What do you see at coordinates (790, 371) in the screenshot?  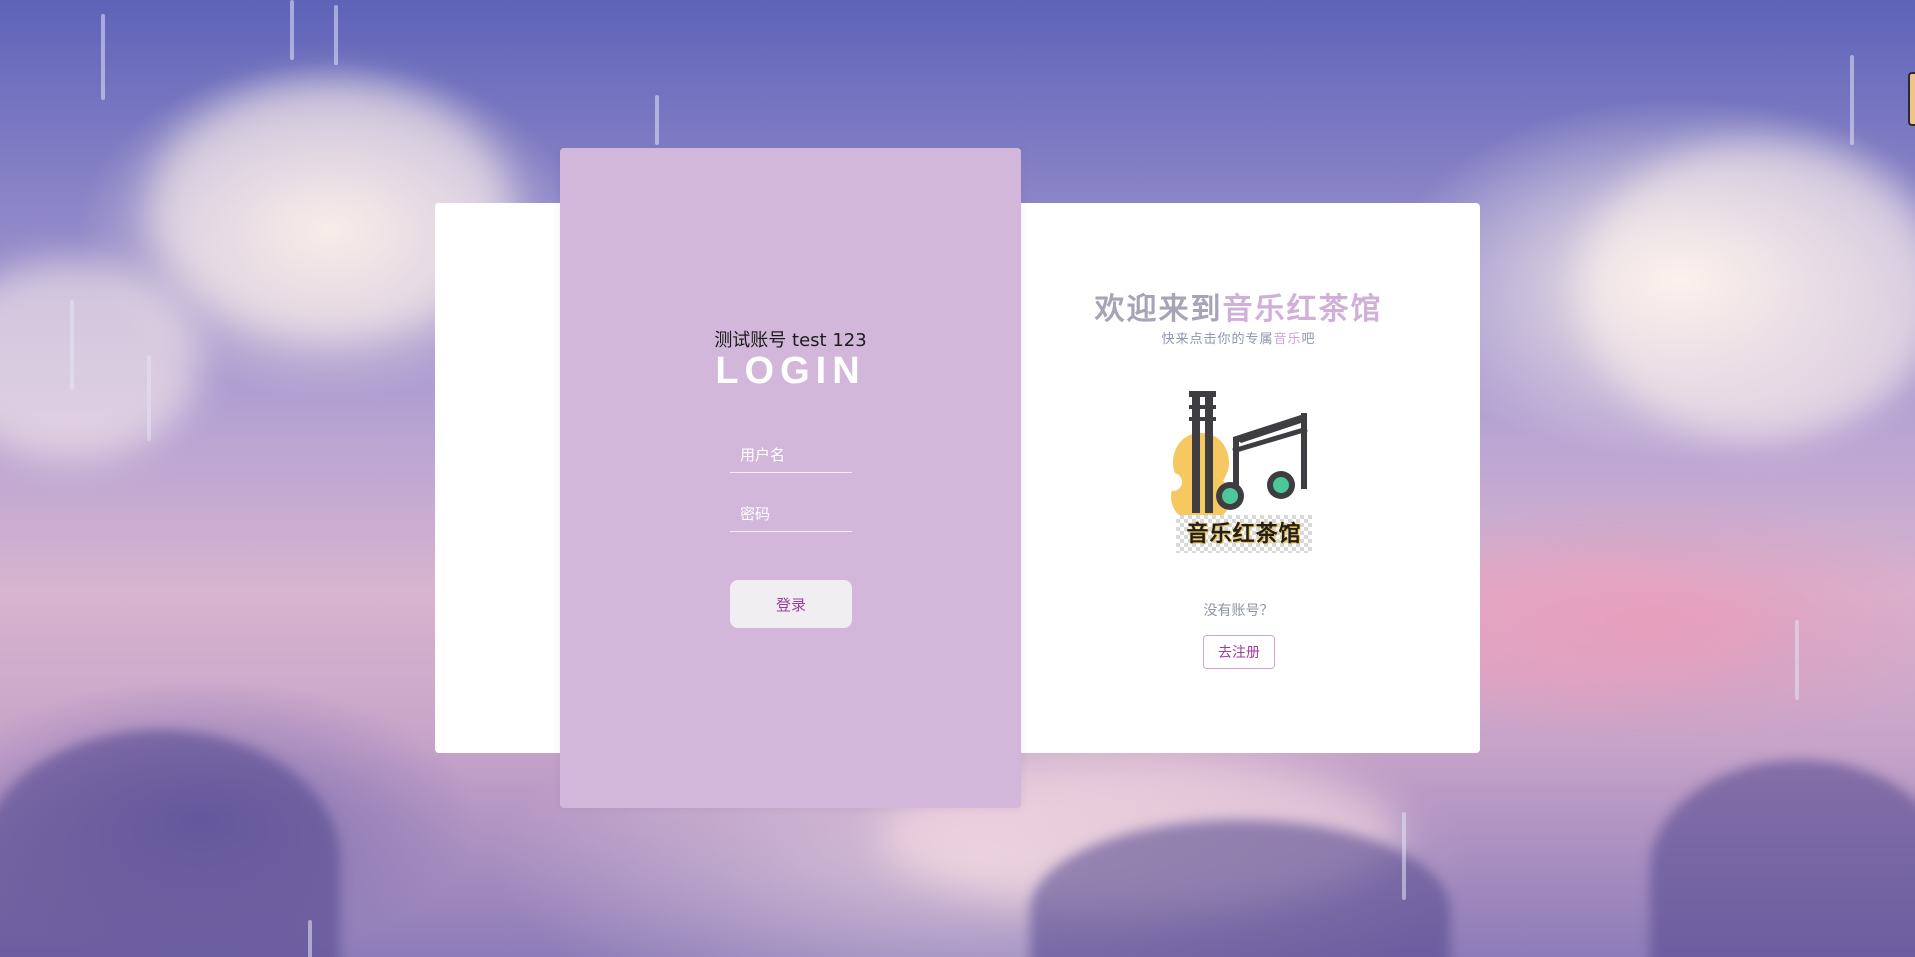 I see `login-title: LOGIN` at bounding box center [790, 371].